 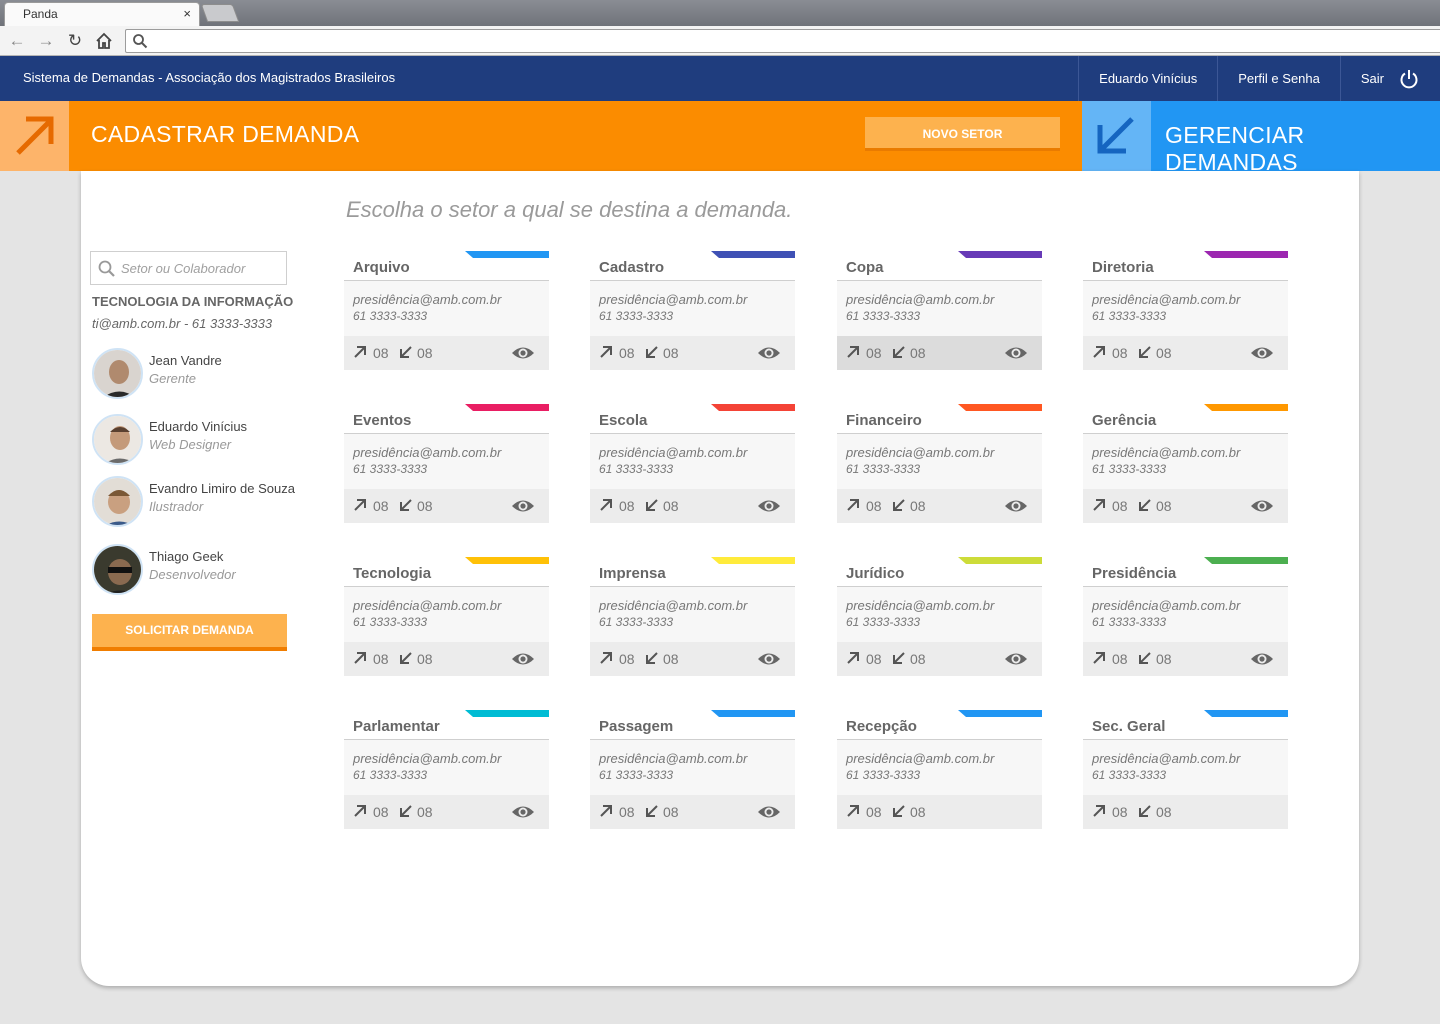 What do you see at coordinates (222, 488) in the screenshot?
I see `person-name: Evandro Limiro de Souza` at bounding box center [222, 488].